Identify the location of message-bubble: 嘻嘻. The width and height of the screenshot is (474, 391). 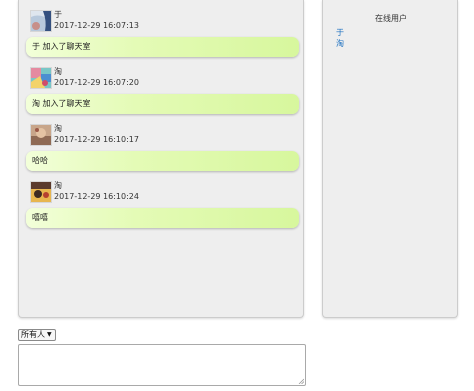
(162, 218).